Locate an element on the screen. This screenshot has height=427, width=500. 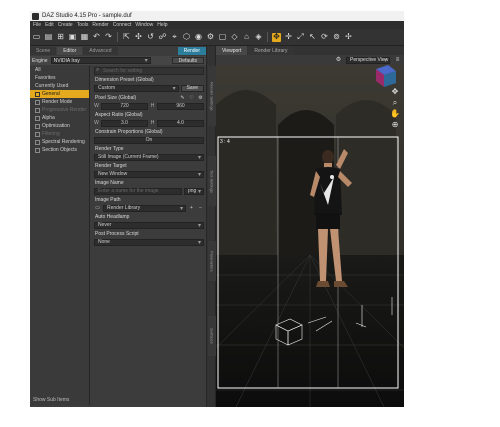
pose-tool-icon: ☍ is located at coordinates (162, 37).